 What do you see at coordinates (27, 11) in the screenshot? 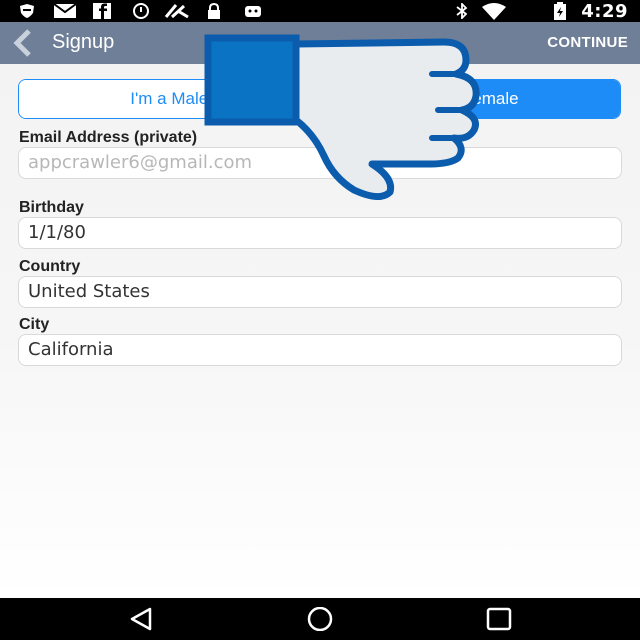
I see `shield-icon` at bounding box center [27, 11].